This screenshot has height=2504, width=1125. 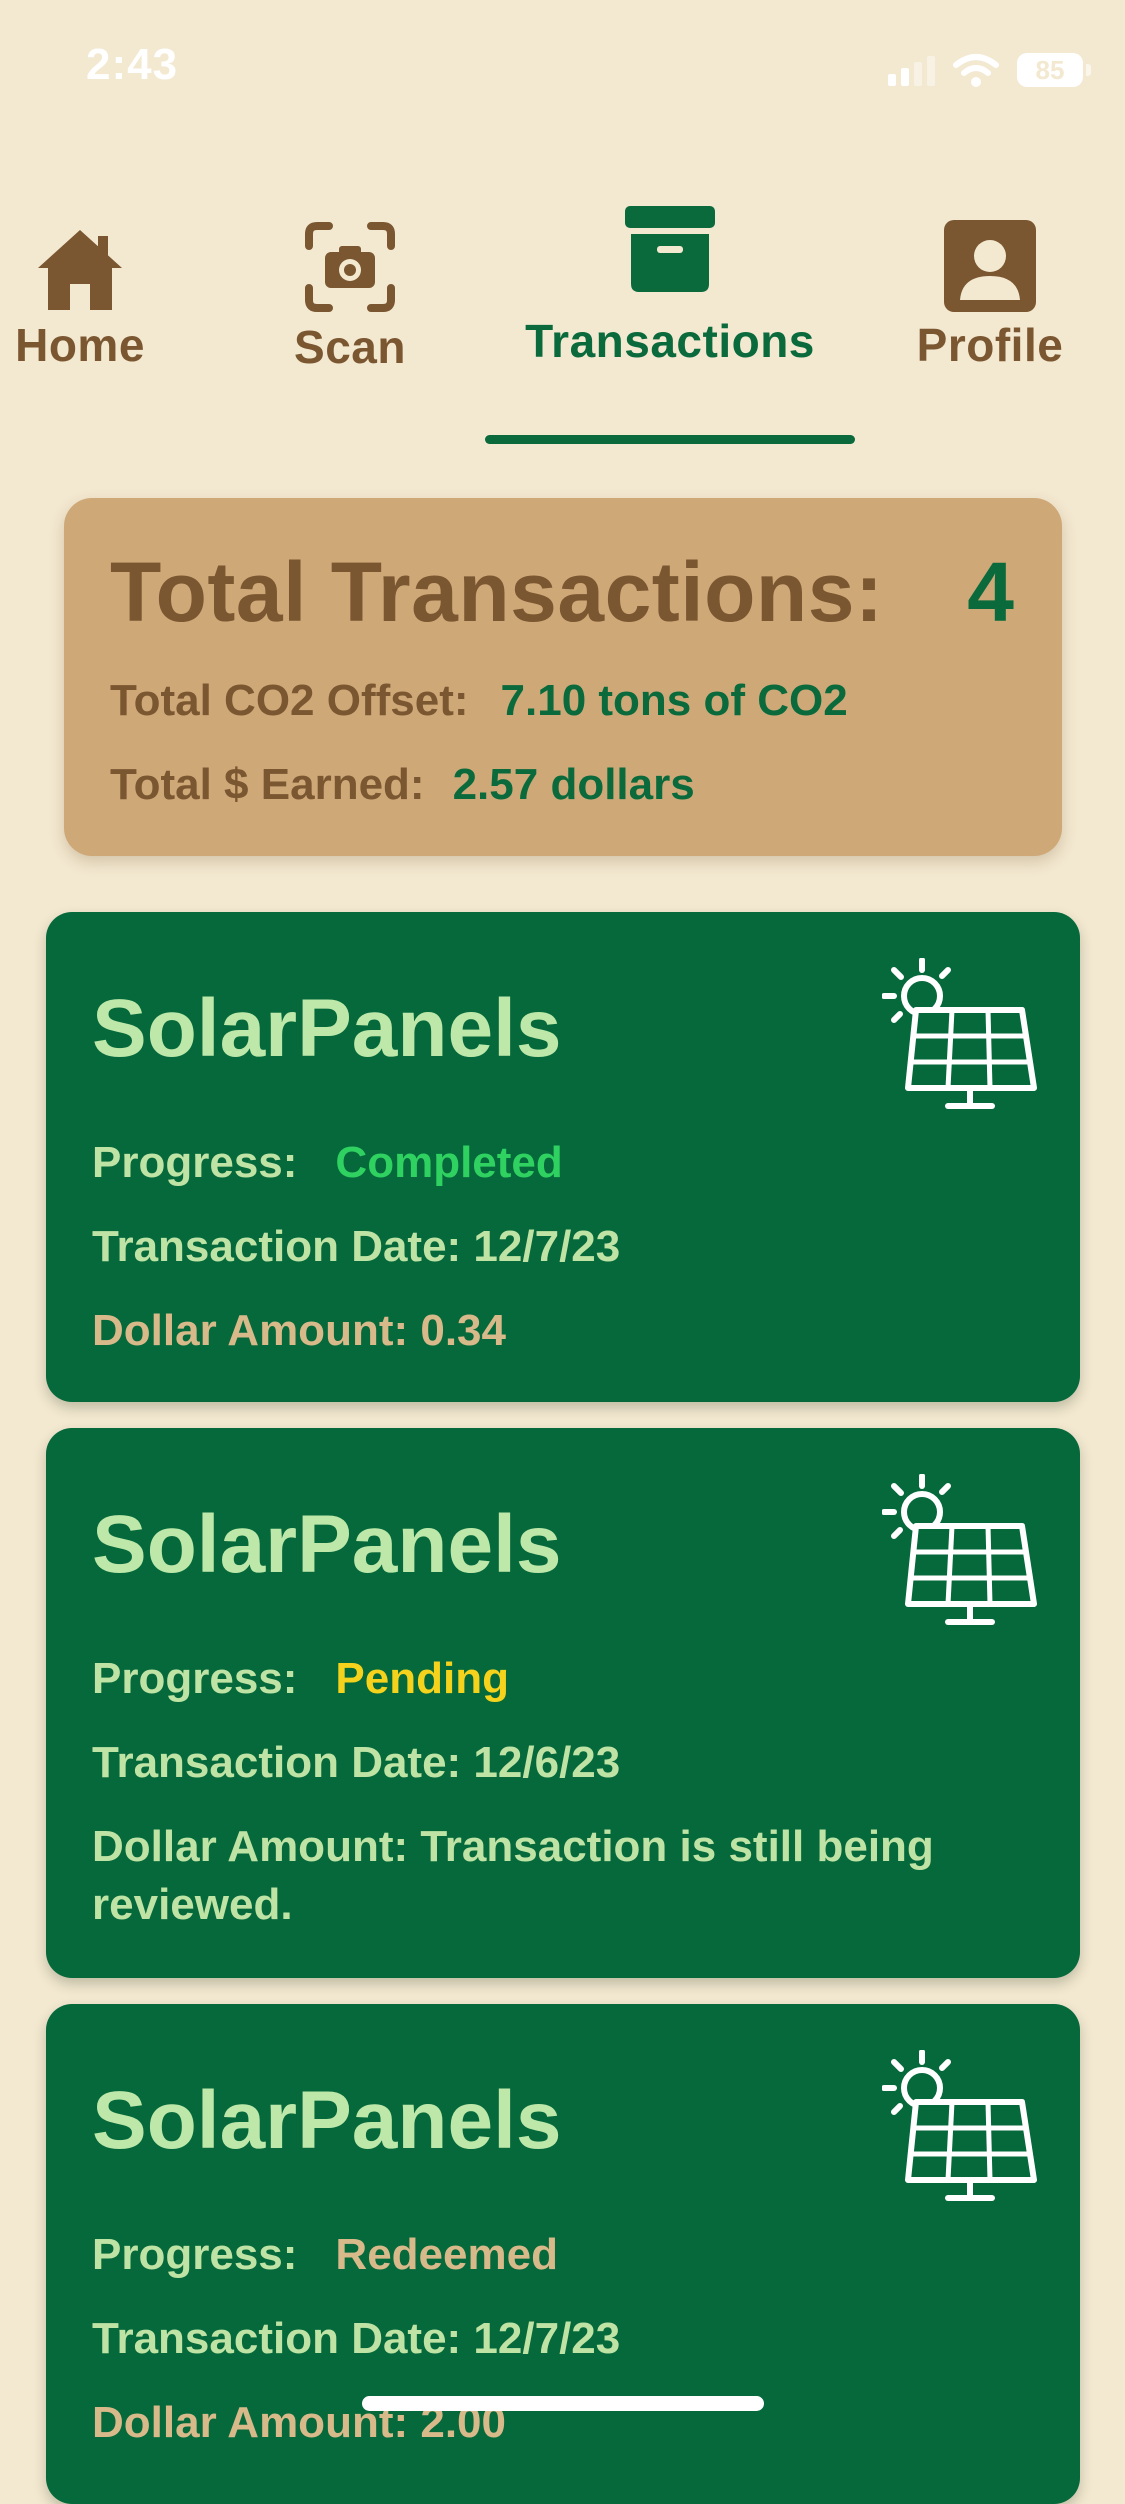 What do you see at coordinates (325, 2255) in the screenshot?
I see `progress-row: Progress: Redeemed` at bounding box center [325, 2255].